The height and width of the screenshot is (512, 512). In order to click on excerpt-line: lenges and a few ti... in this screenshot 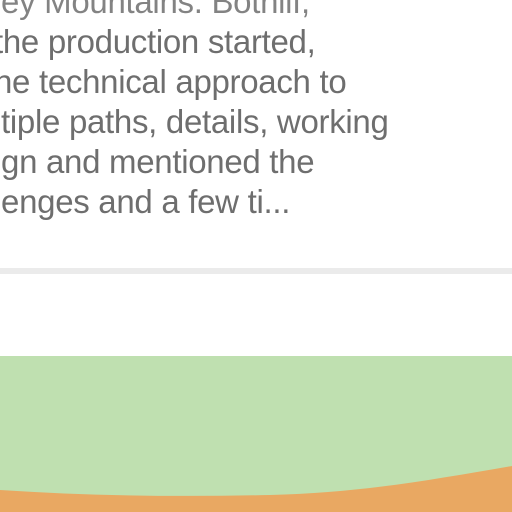, I will do `click(145, 201)`.